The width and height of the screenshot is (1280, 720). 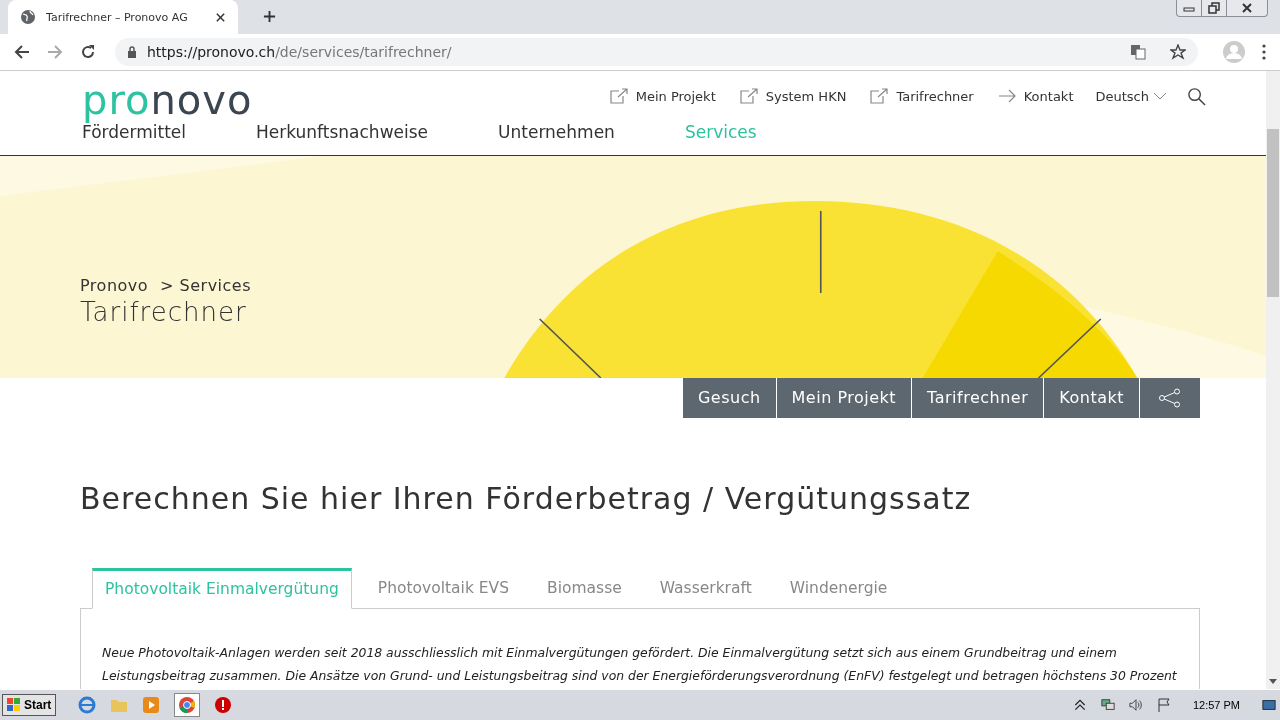 I want to click on chrome-taskbar-button, so click(x=187, y=705).